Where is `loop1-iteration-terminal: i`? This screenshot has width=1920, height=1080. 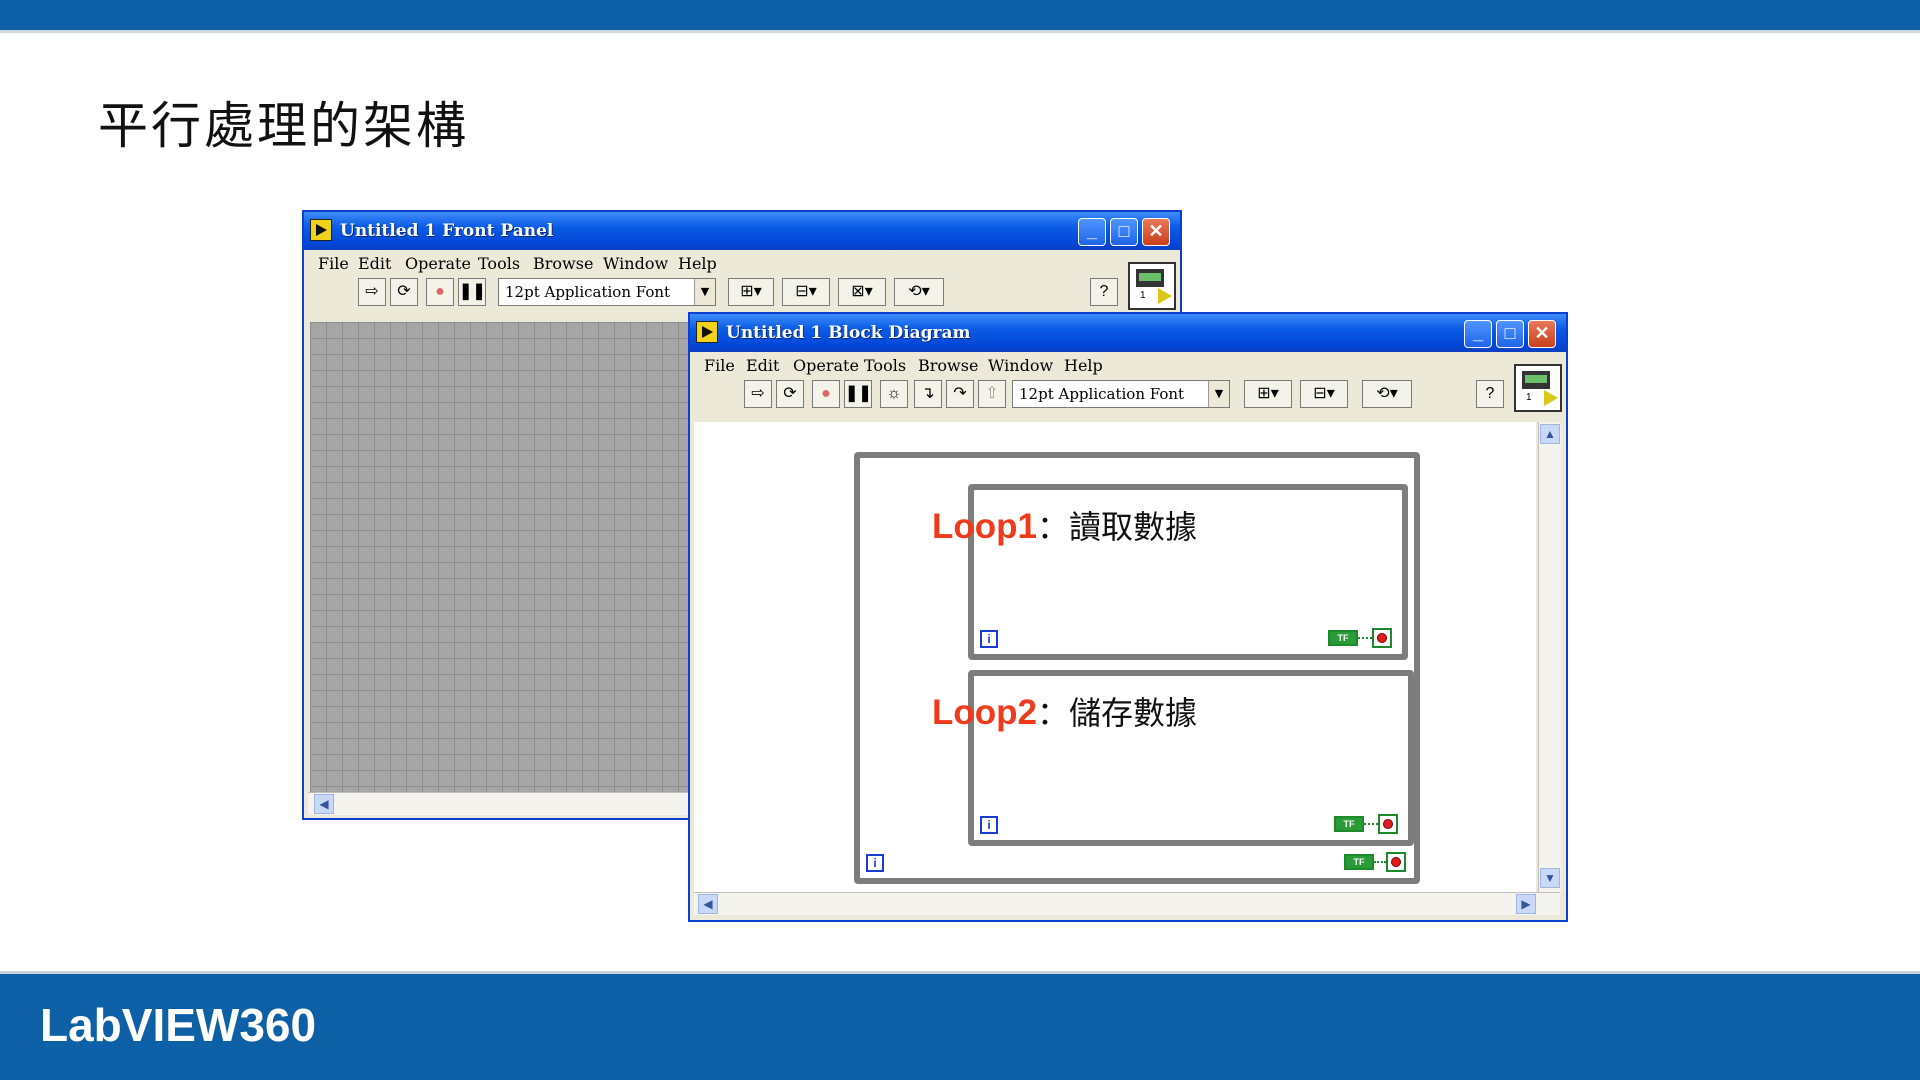
loop1-iteration-terminal: i is located at coordinates (989, 639).